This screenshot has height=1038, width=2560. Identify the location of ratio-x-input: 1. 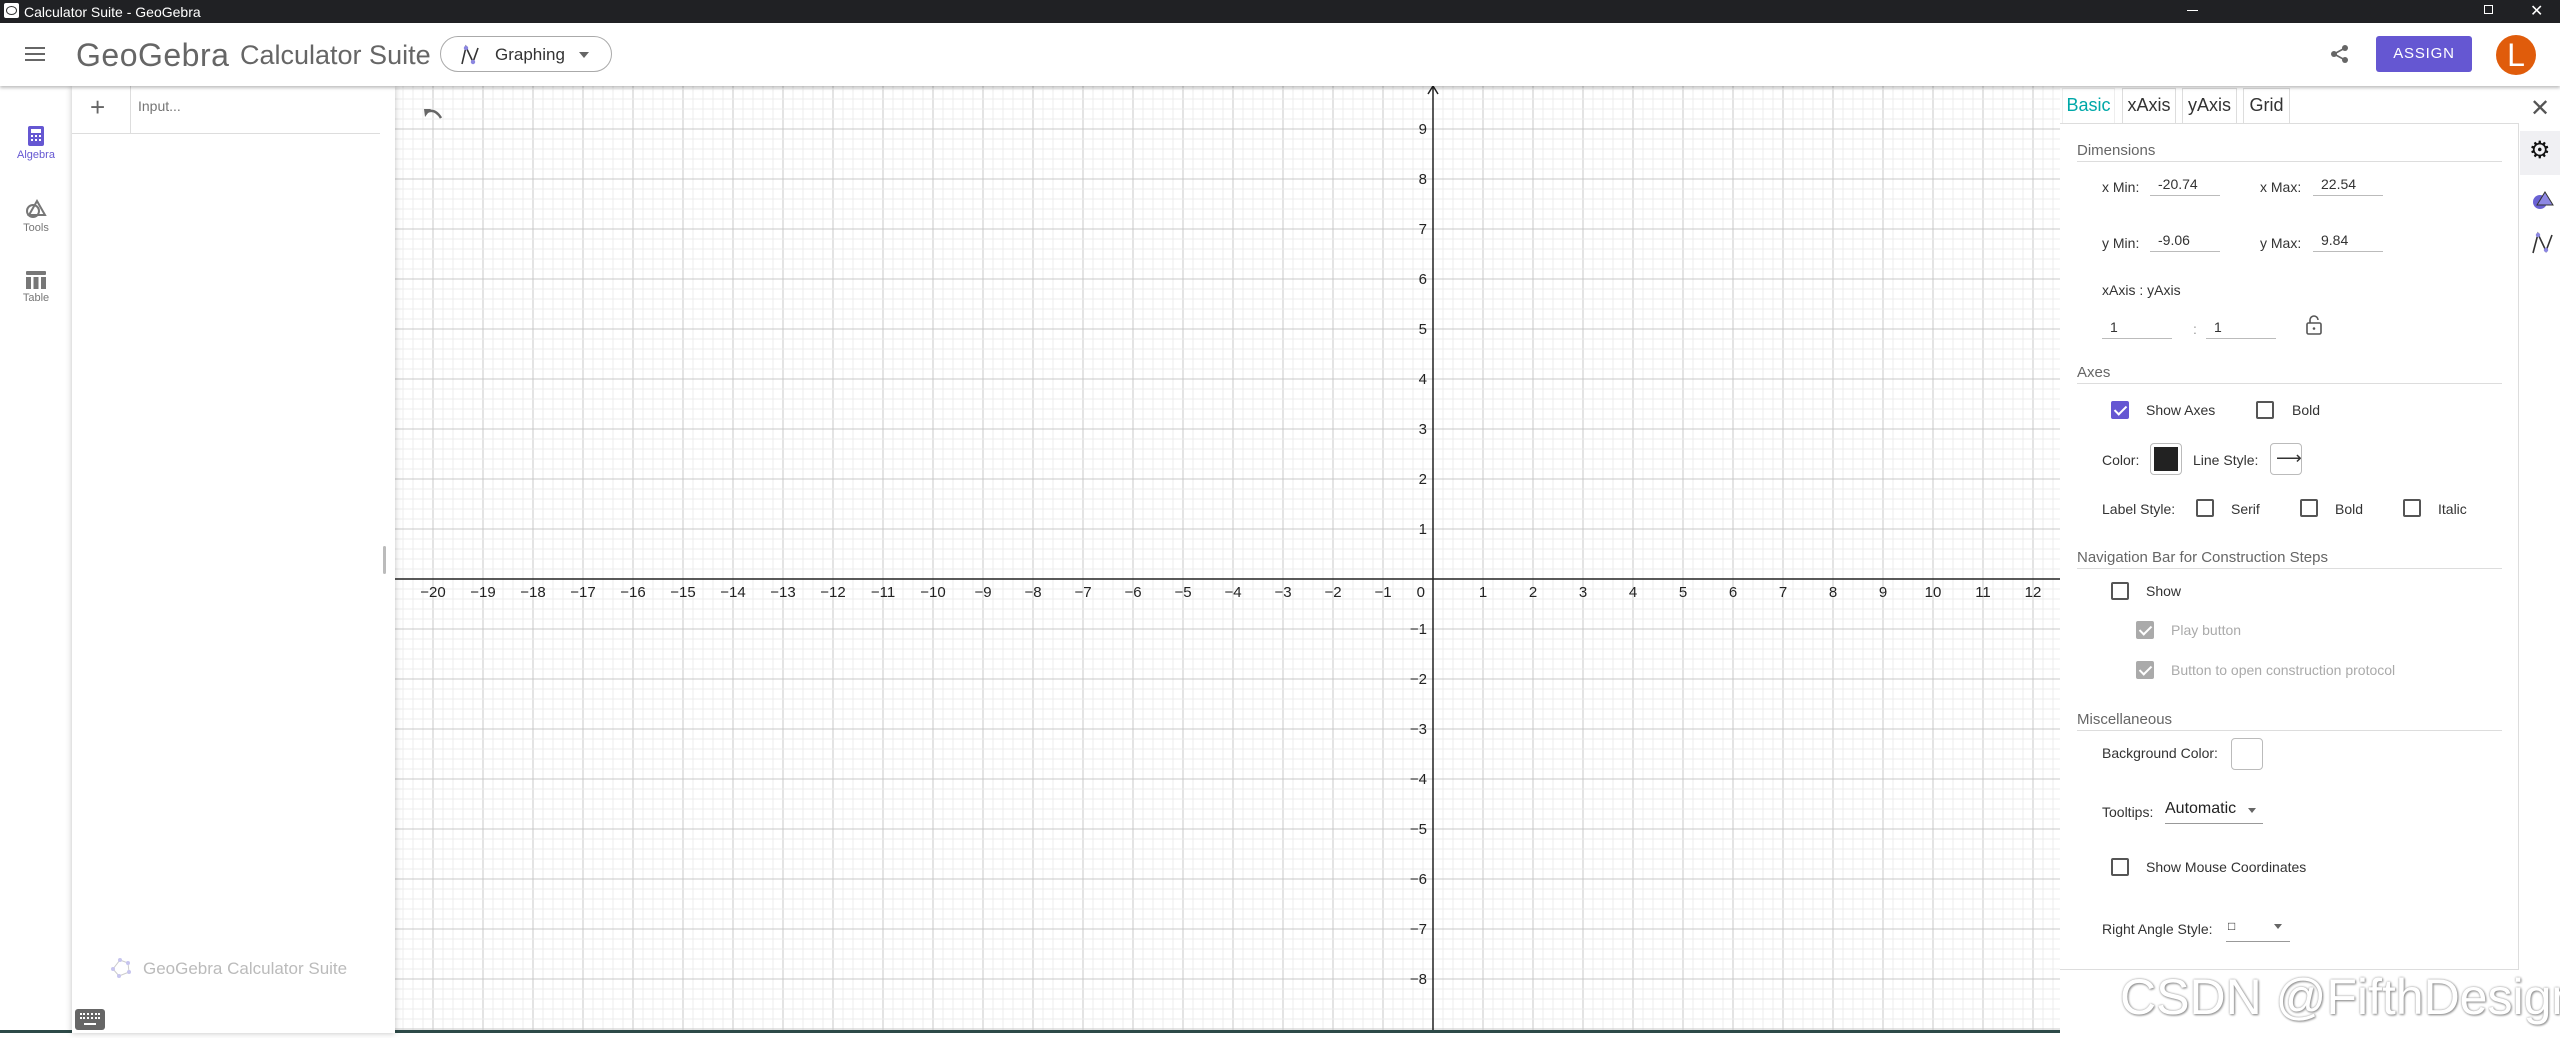
(2137, 329).